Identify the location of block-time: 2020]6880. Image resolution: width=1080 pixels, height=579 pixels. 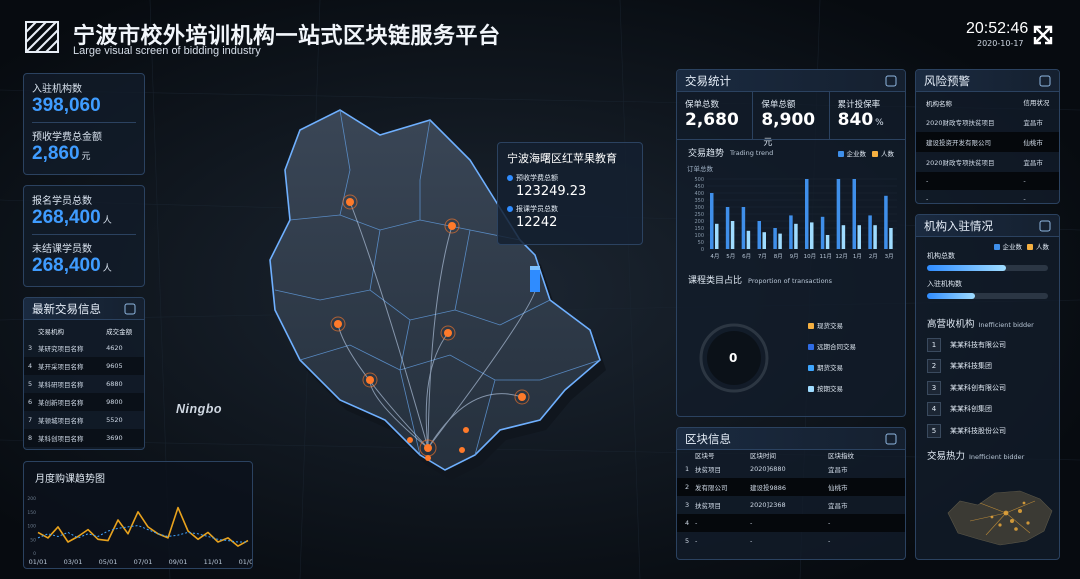
(768, 469).